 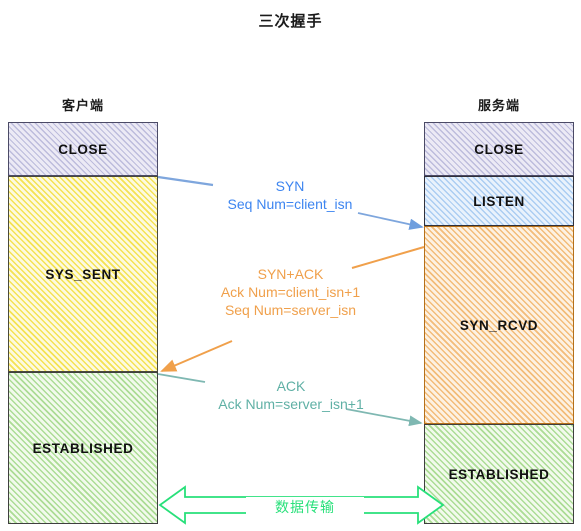 I want to click on server-state-listen: LISTEN, so click(x=499, y=201).